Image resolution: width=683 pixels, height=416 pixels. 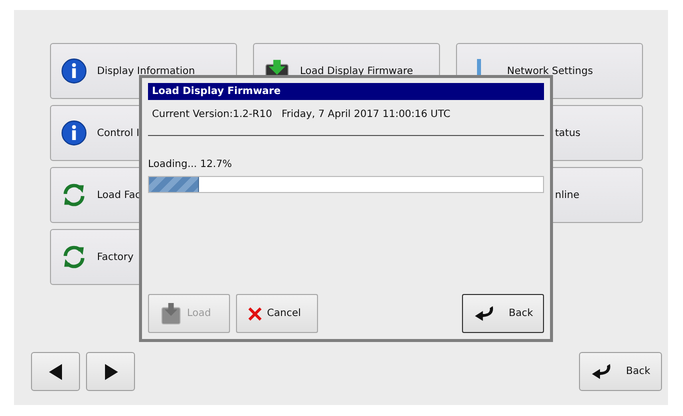 I want to click on version-text: Current Version:1.2-R10 Friday, 7 April 2017 11:00:16 UTC, so click(x=301, y=114).